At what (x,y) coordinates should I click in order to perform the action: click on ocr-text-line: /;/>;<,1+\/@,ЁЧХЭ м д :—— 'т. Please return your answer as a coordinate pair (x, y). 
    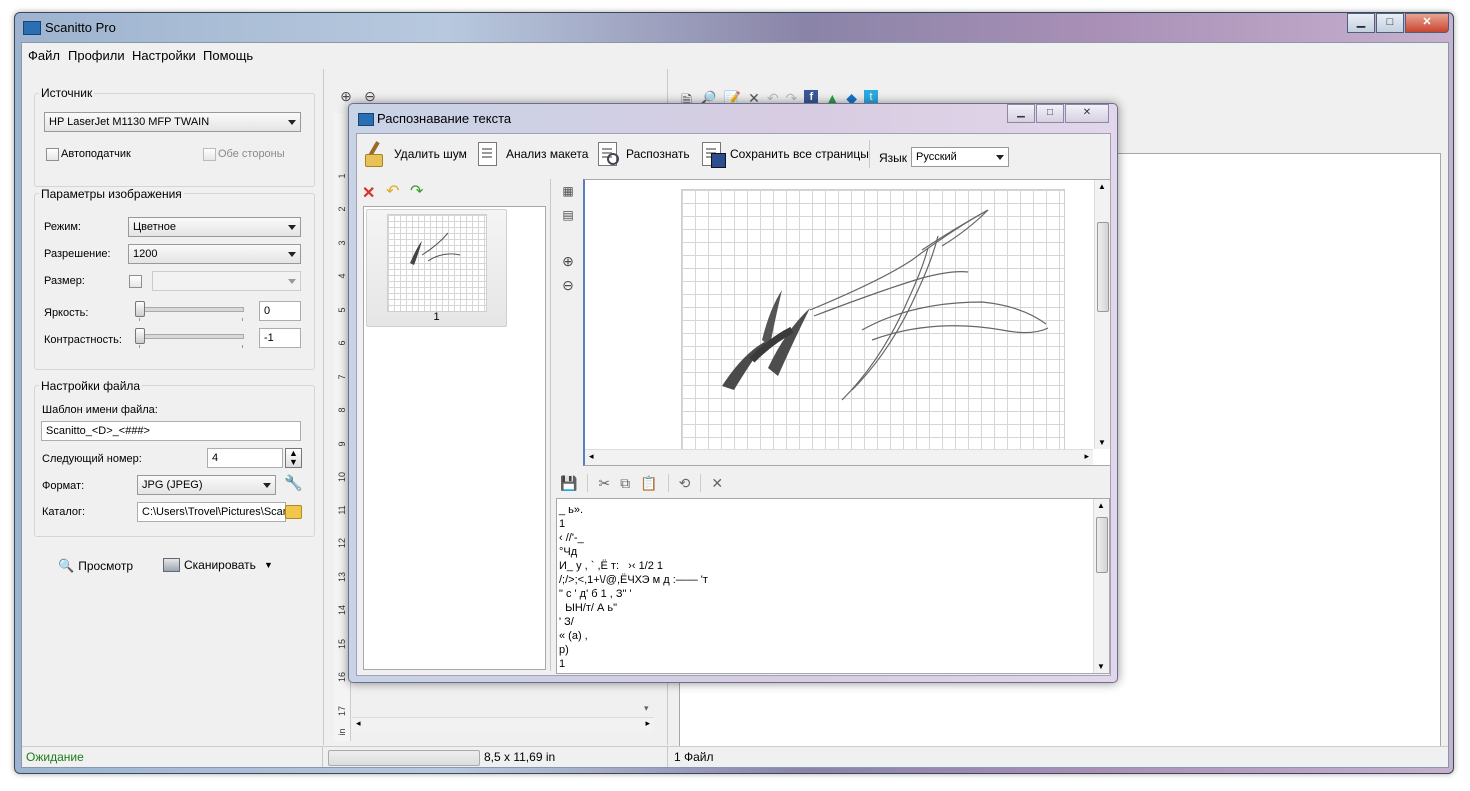
    Looking at the image, I should click on (633, 580).